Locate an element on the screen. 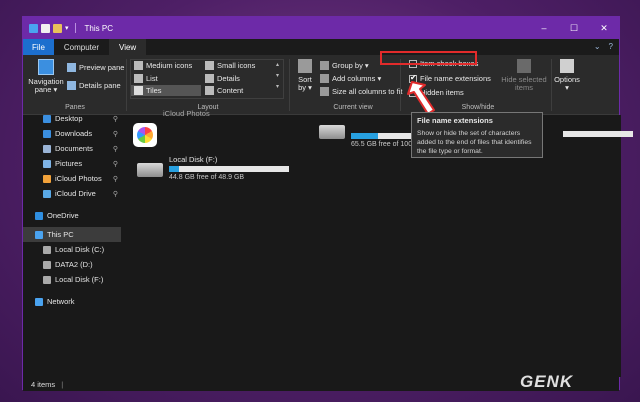  drive-free-space: 44.8 GB free of 48.9 GB is located at coordinates (207, 177).